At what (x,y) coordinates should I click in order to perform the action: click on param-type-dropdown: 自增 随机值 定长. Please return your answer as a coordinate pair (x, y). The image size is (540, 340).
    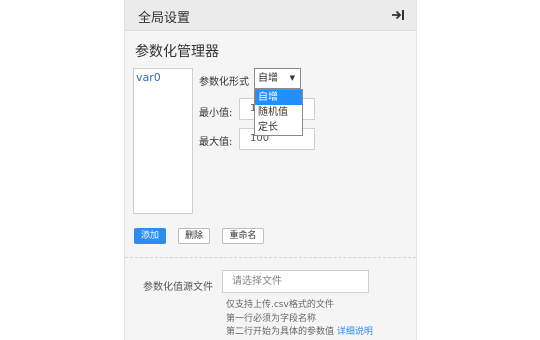
    Looking at the image, I should click on (278, 112).